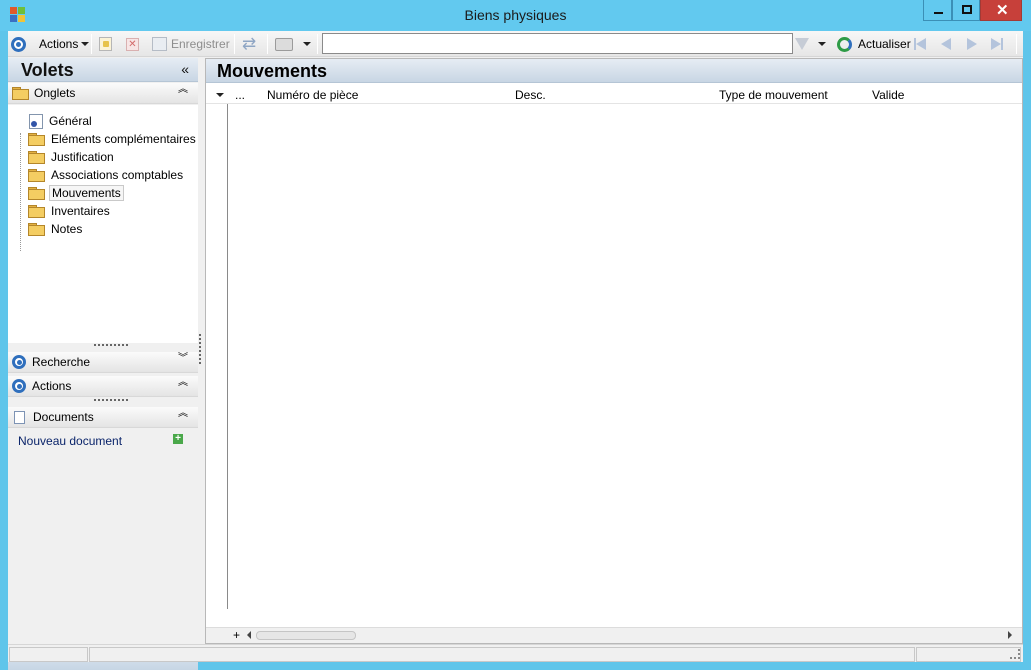 This screenshot has height=670, width=1031. What do you see at coordinates (249, 635) in the screenshot?
I see `scroll-left-icon` at bounding box center [249, 635].